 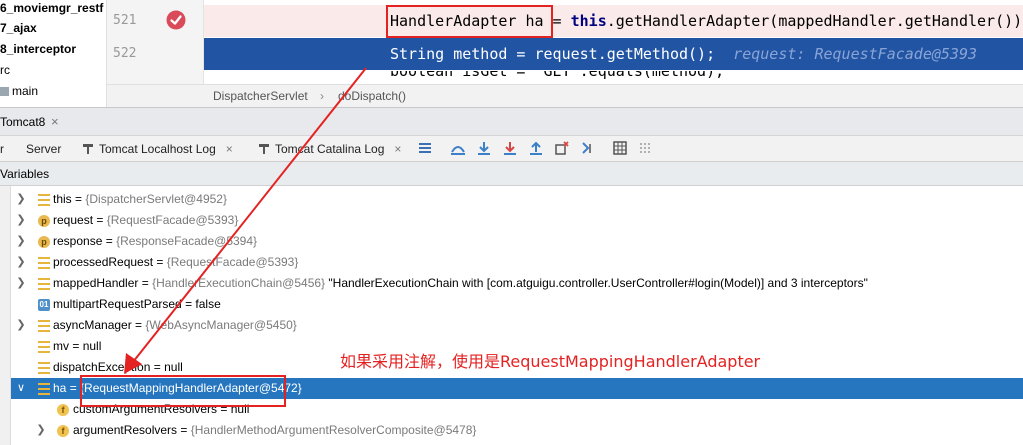 What do you see at coordinates (536, 148) in the screenshot?
I see `step-out-icon` at bounding box center [536, 148].